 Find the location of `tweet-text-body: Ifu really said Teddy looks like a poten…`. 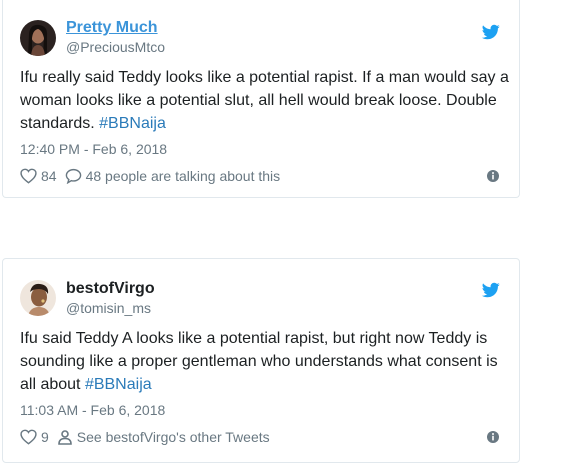

tweet-text-body: Ifu really said Teddy looks like a poten… is located at coordinates (264, 100).